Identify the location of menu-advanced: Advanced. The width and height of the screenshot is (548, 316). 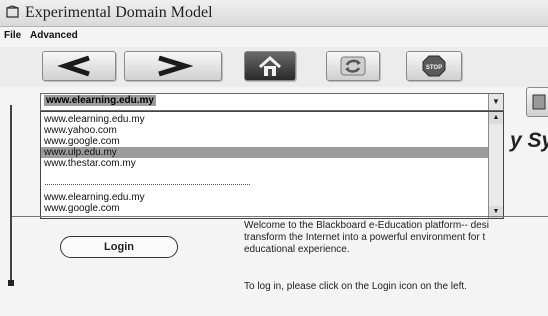
(54, 35).